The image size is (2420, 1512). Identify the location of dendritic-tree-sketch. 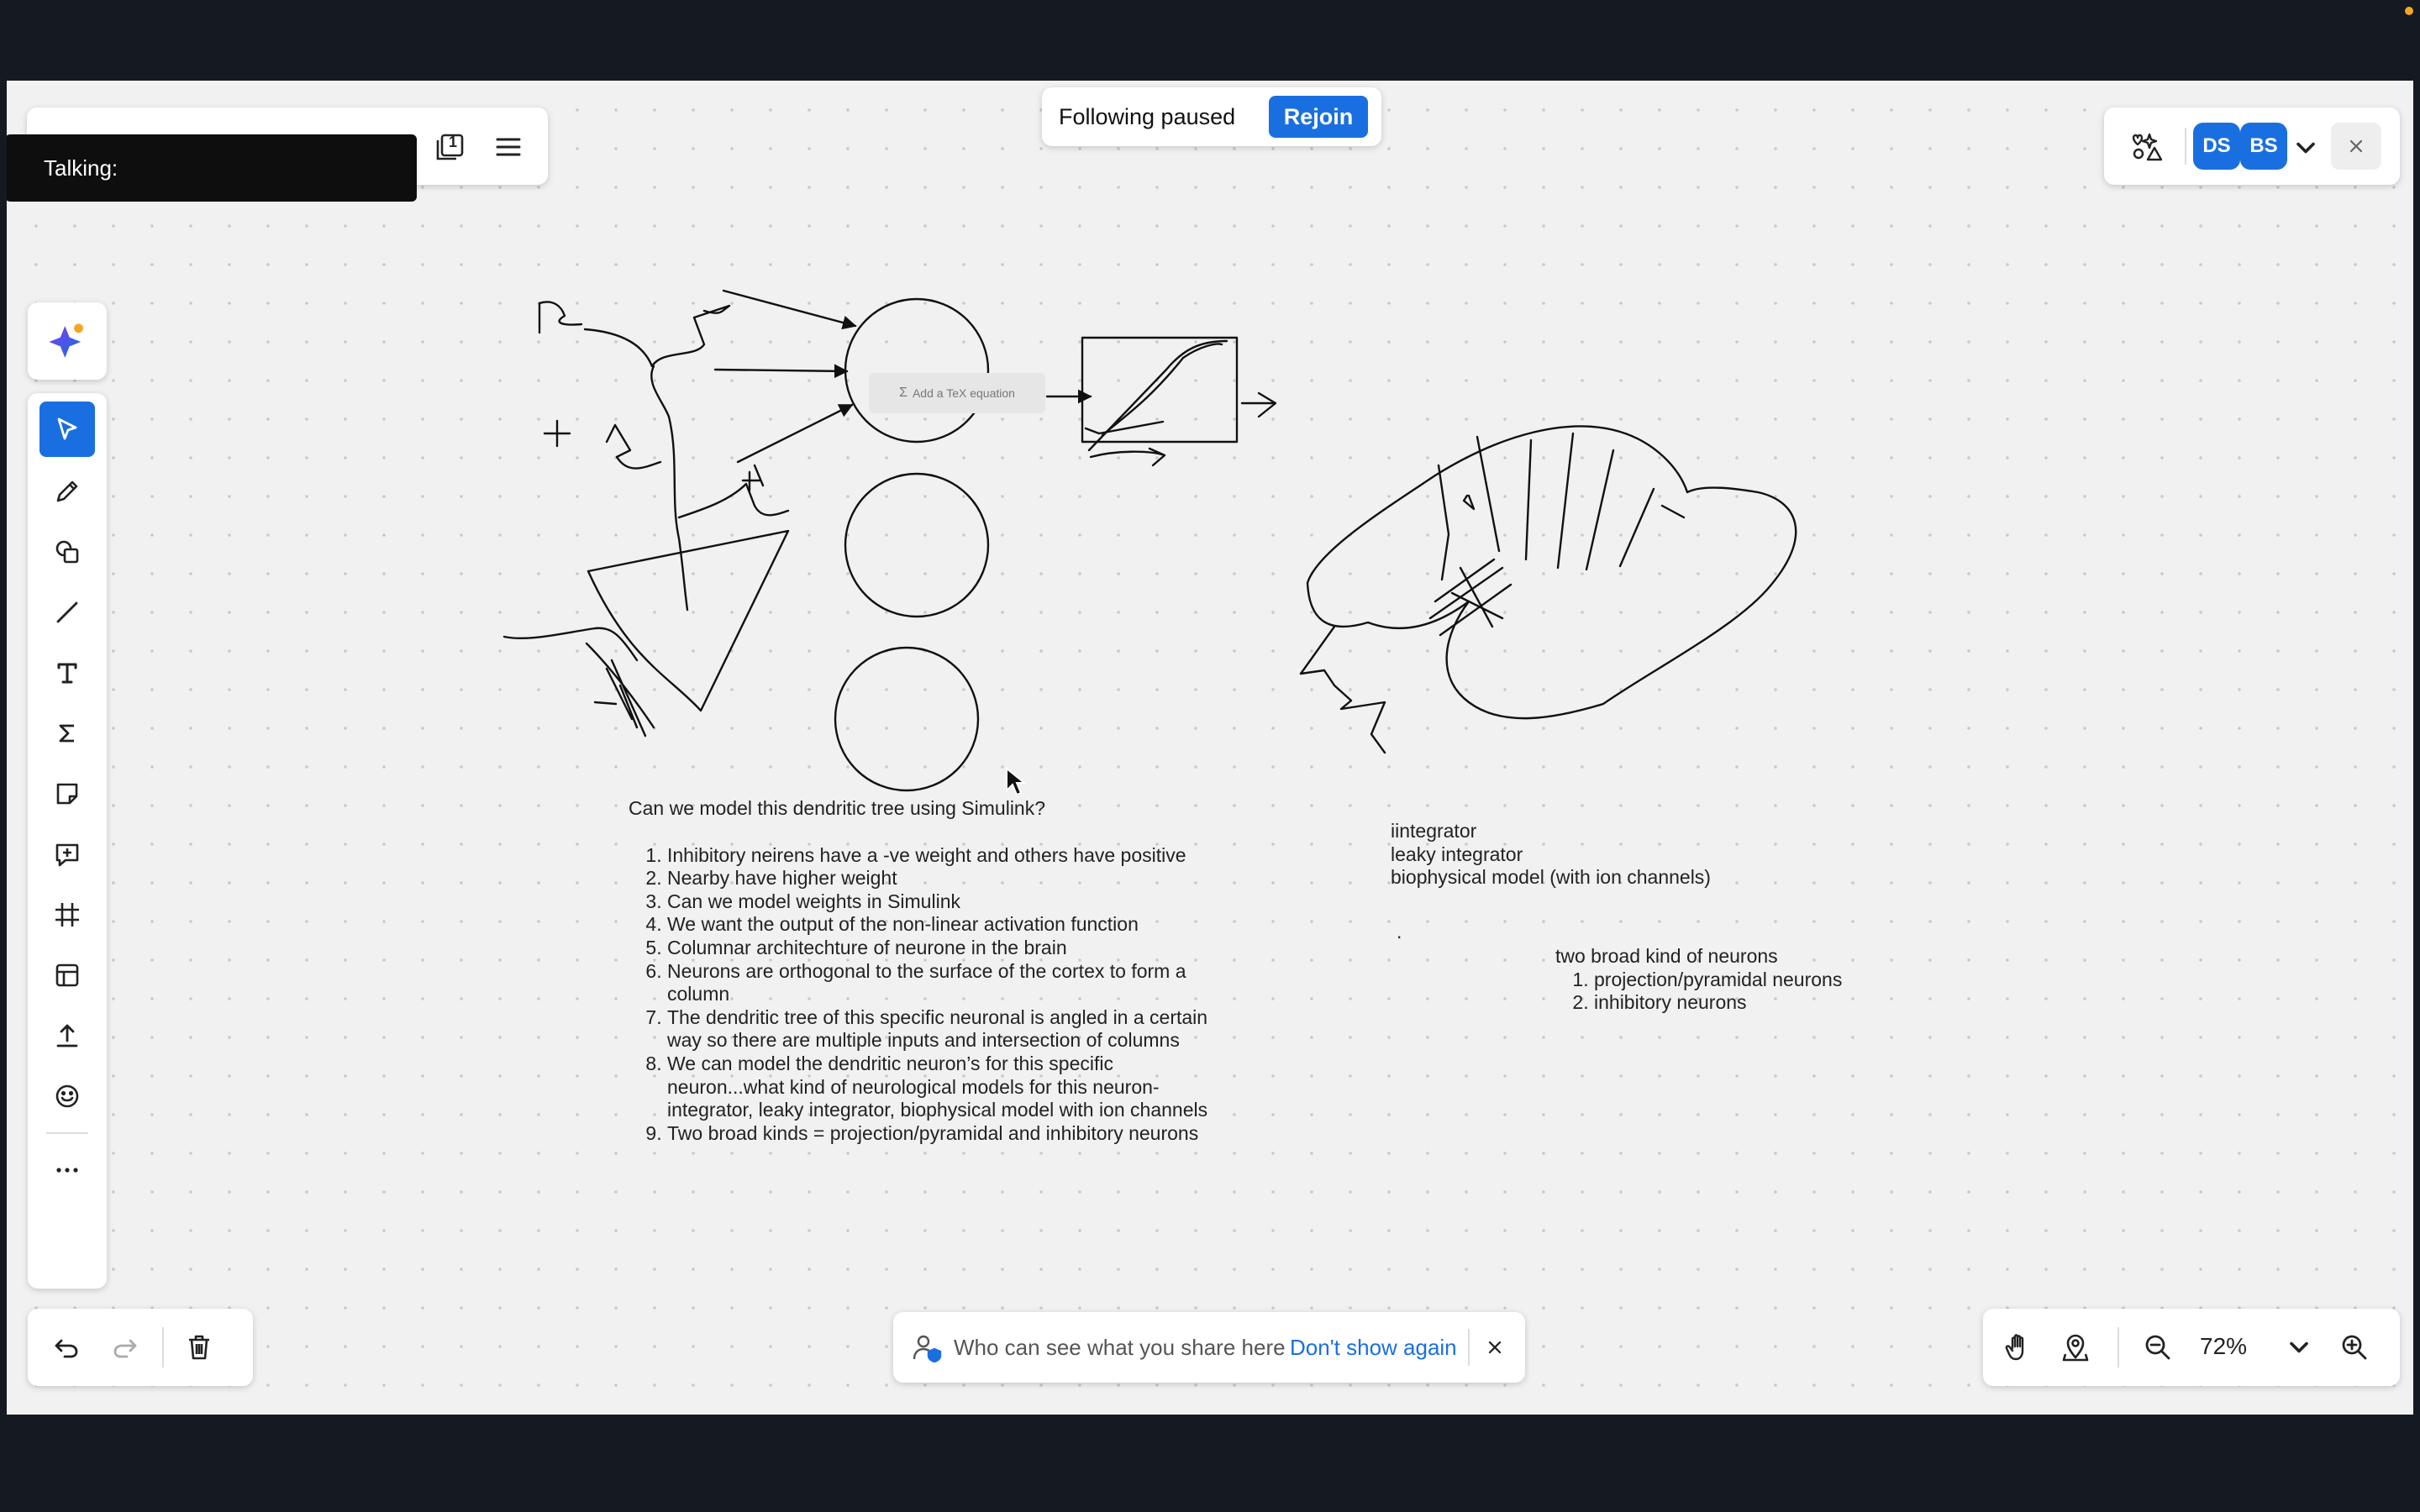
(646, 519).